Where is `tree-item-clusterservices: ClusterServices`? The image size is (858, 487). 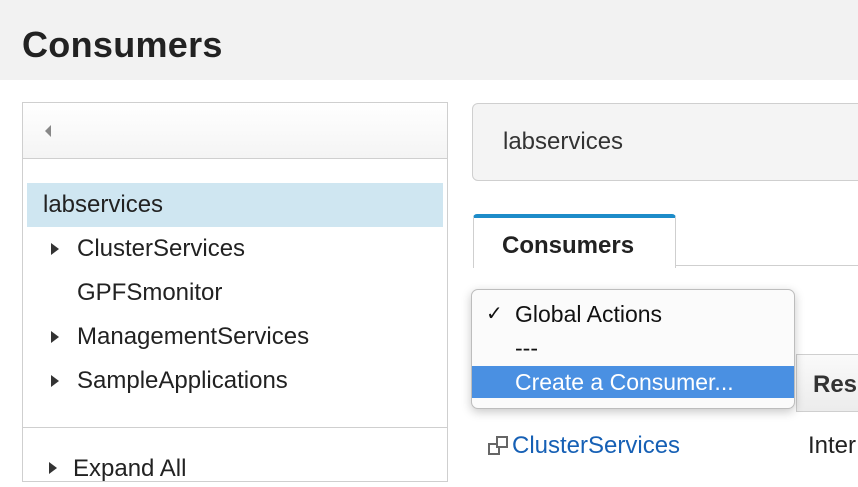
tree-item-clusterservices: ClusterServices is located at coordinates (235, 249).